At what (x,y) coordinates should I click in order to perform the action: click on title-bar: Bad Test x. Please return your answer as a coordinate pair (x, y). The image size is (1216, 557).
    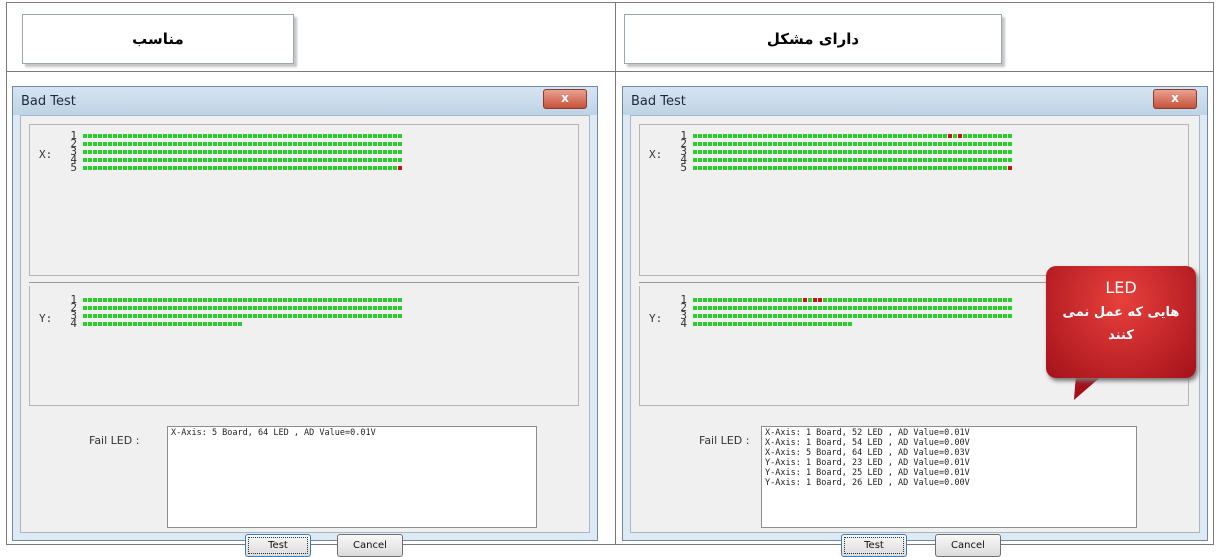
    Looking at the image, I should click on (915, 101).